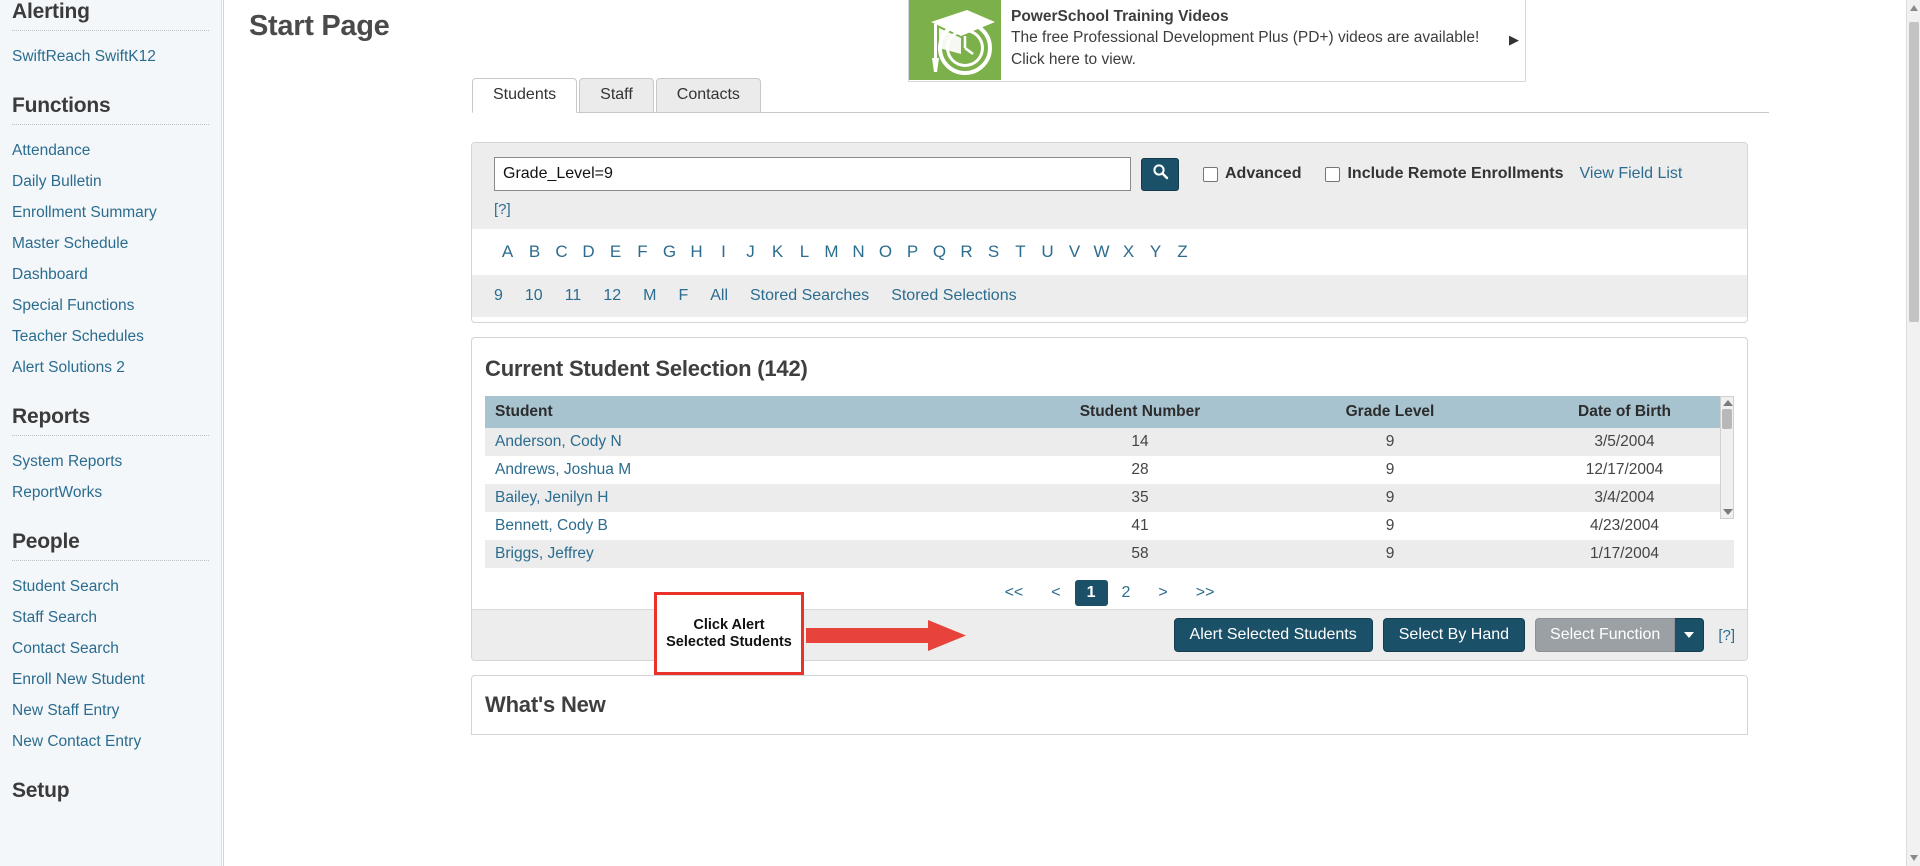  What do you see at coordinates (1914, 172) in the screenshot?
I see `page-scrollbar-thumb` at bounding box center [1914, 172].